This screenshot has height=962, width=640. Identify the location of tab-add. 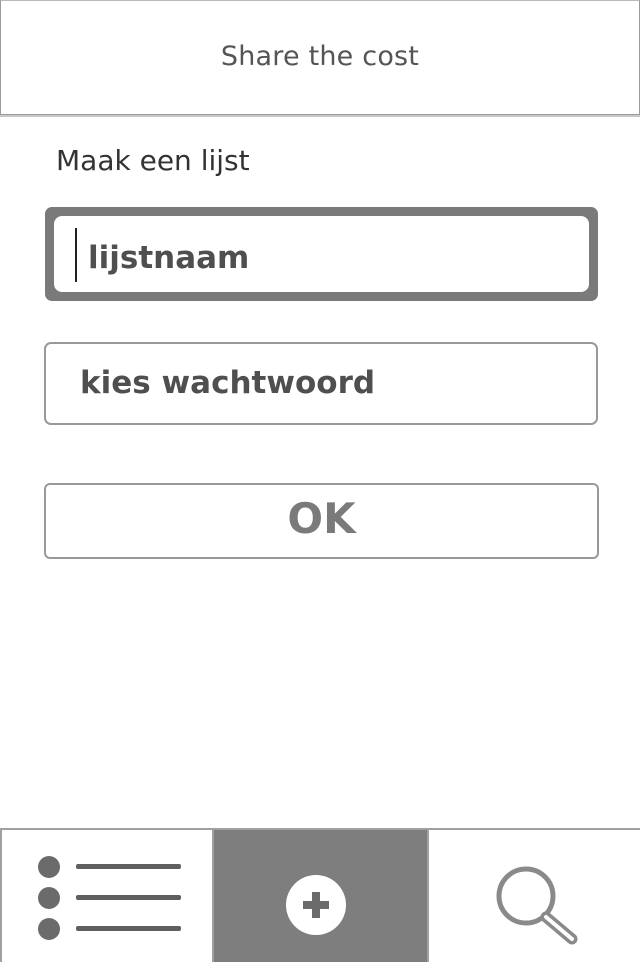
(320, 896).